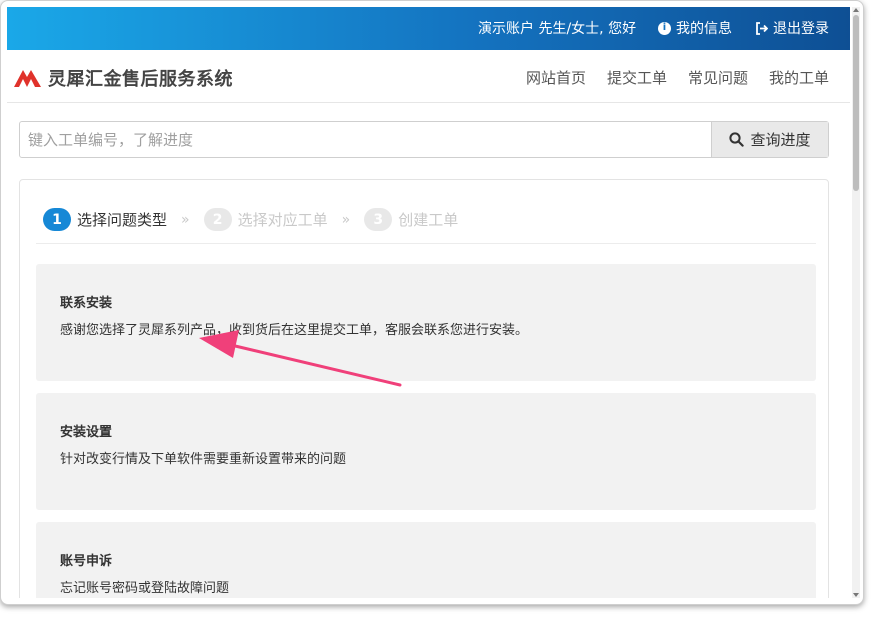  What do you see at coordinates (300, 358) in the screenshot?
I see `annotation-arrow` at bounding box center [300, 358].